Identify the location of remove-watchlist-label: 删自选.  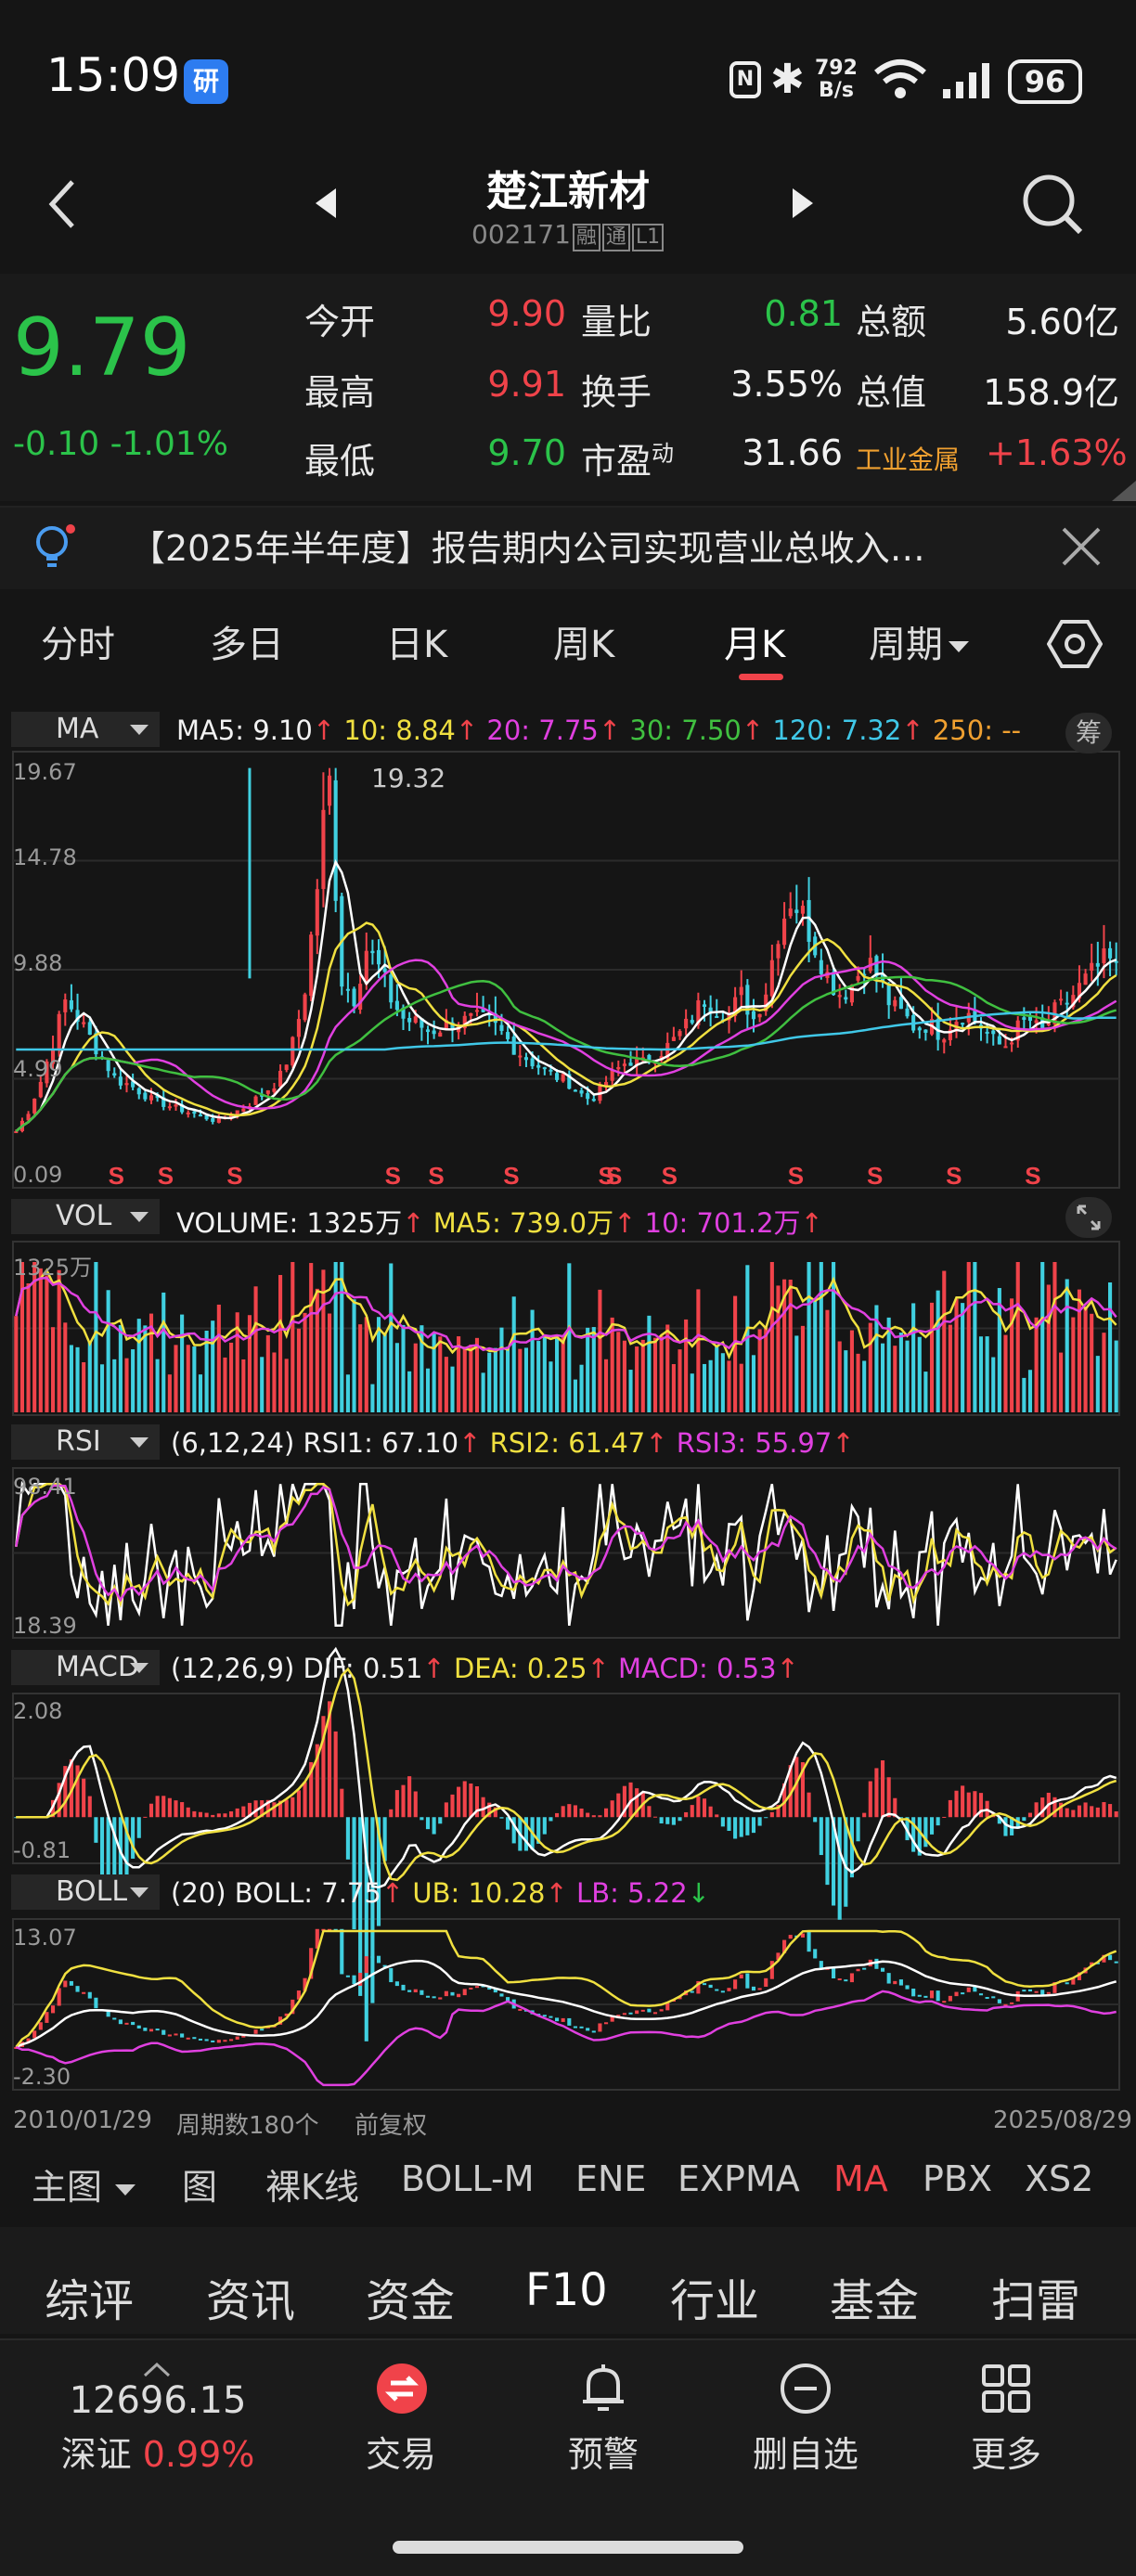
(806, 2451).